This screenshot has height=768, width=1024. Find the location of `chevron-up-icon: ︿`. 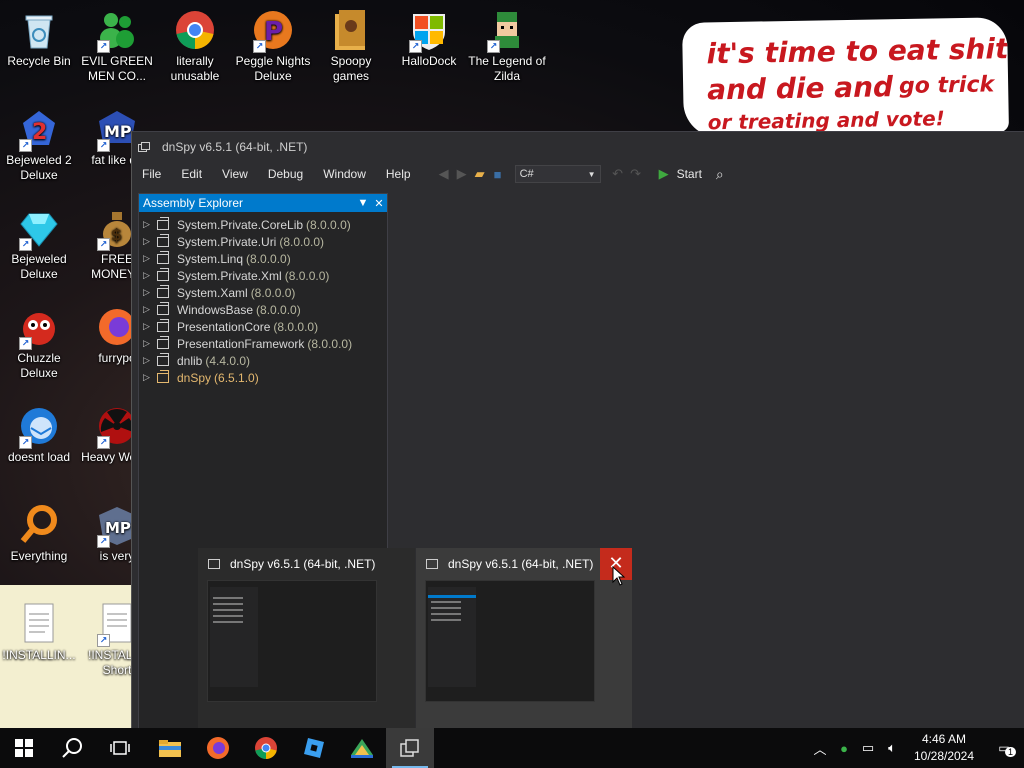

chevron-up-icon: ︿ is located at coordinates (820, 748).